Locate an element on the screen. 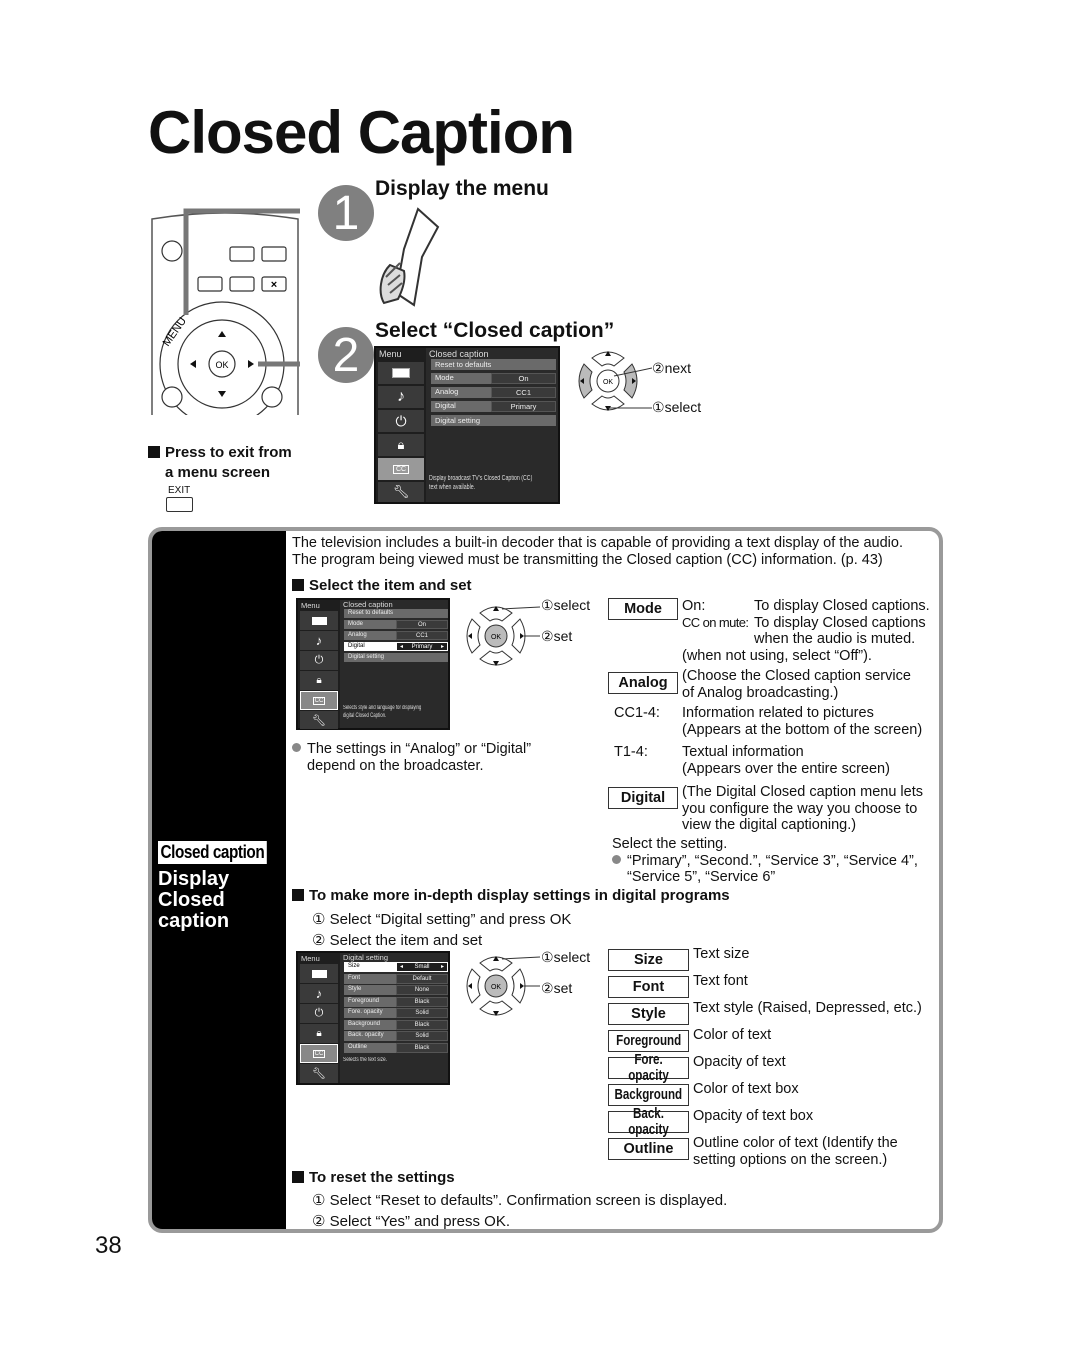 Image resolution: width=1080 pixels, height=1353 pixels. hand-press-icon is located at coordinates (409, 257).